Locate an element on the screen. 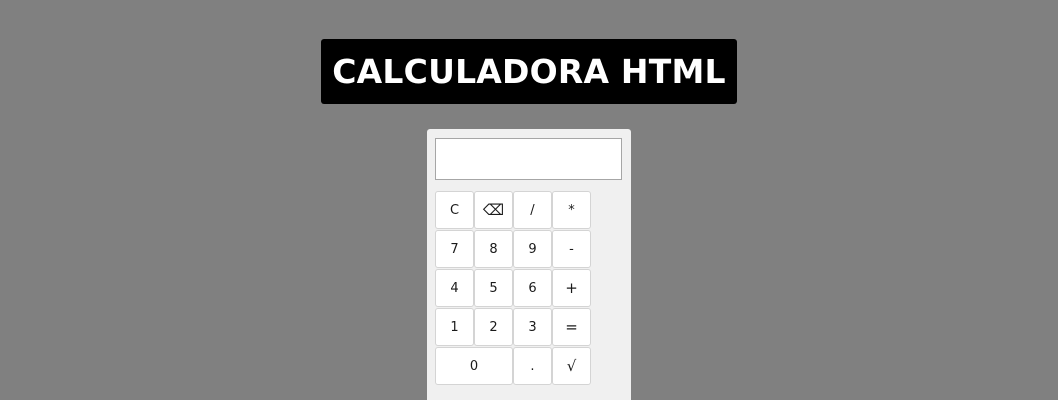 The height and width of the screenshot is (400, 1058). clear-button: C is located at coordinates (454, 210).